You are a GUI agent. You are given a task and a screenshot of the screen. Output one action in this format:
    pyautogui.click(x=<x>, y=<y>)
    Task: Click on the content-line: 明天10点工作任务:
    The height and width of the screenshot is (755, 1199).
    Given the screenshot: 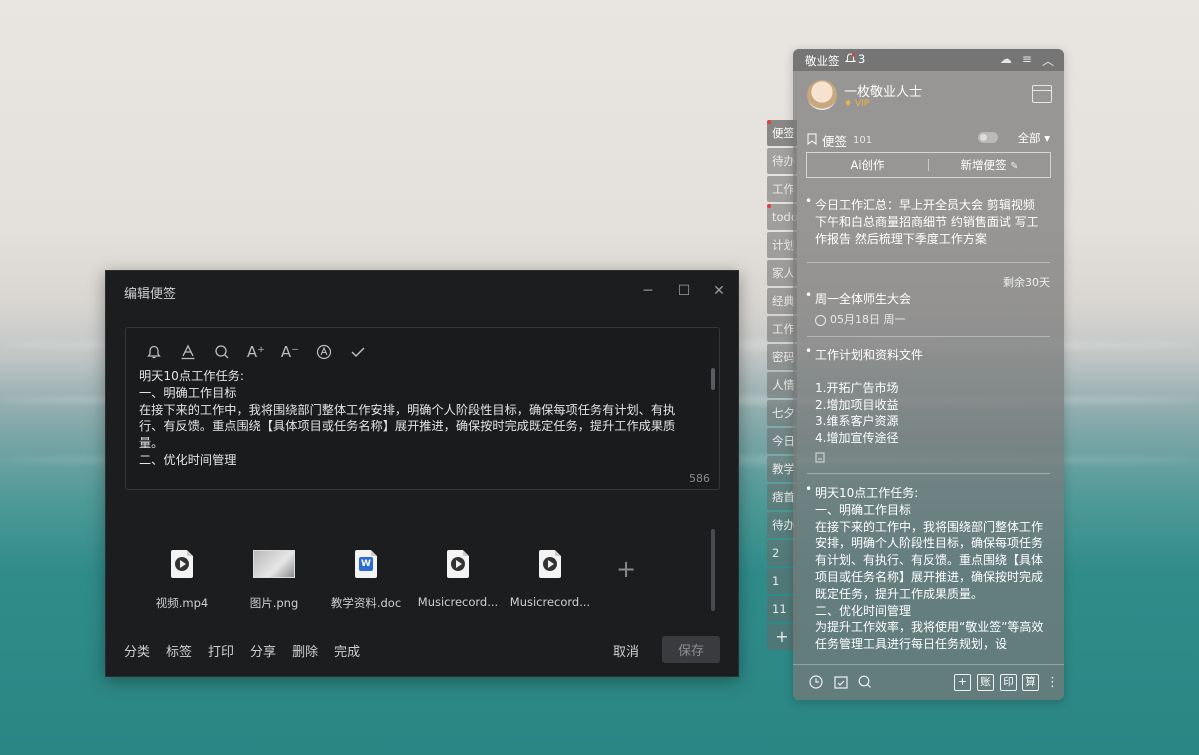 What is the action you would take?
    pyautogui.click(x=191, y=376)
    